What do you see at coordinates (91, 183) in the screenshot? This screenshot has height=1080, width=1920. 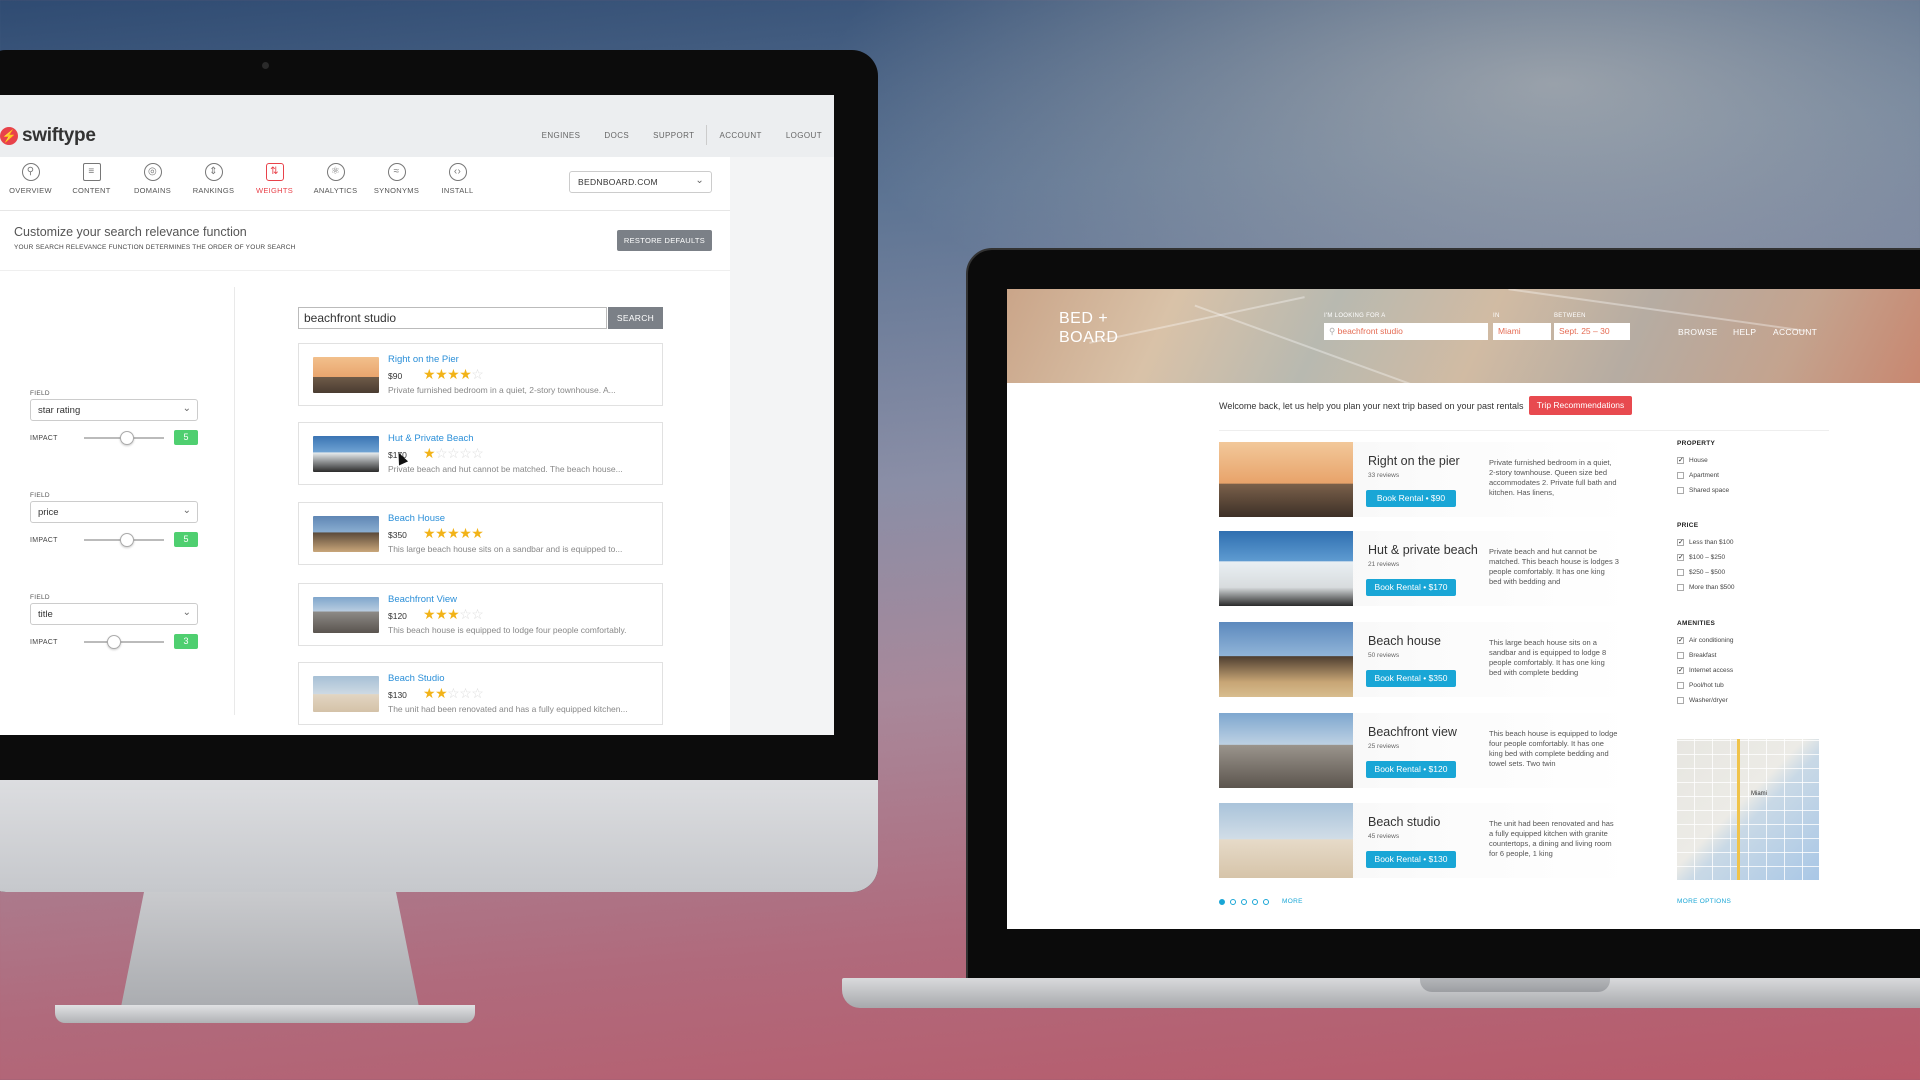 I see `tab-content: ≡ CONTENT` at bounding box center [91, 183].